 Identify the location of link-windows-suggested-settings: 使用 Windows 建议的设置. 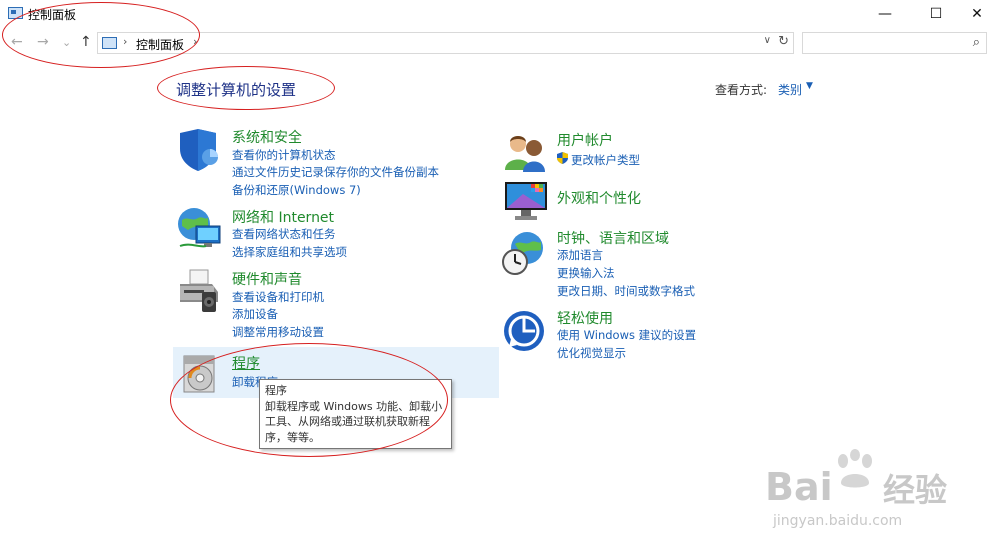
(626, 335).